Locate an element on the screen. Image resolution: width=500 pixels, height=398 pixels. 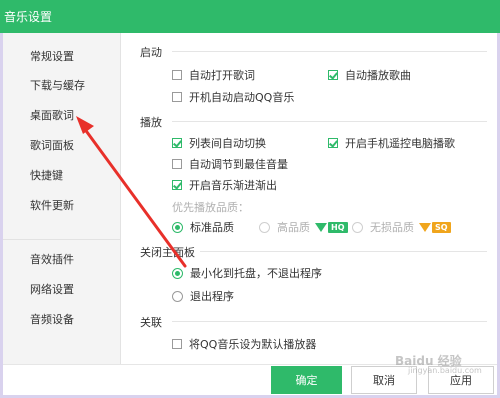
sidebar-item-network: 网络设置 is located at coordinates (52, 289).